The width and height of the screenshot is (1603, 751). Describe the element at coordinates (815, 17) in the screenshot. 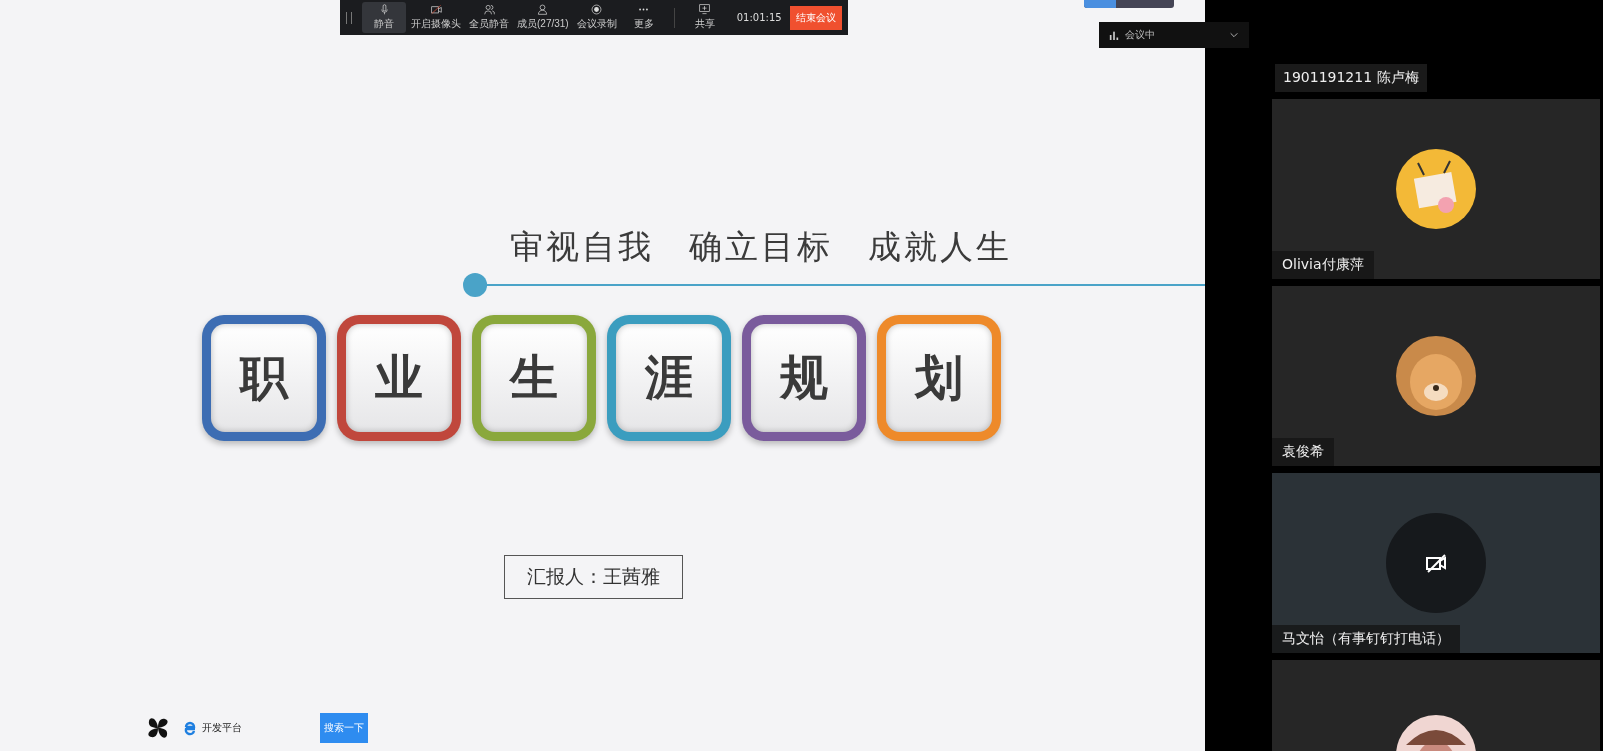

I see `end-meeting-button: 结束会议` at that location.